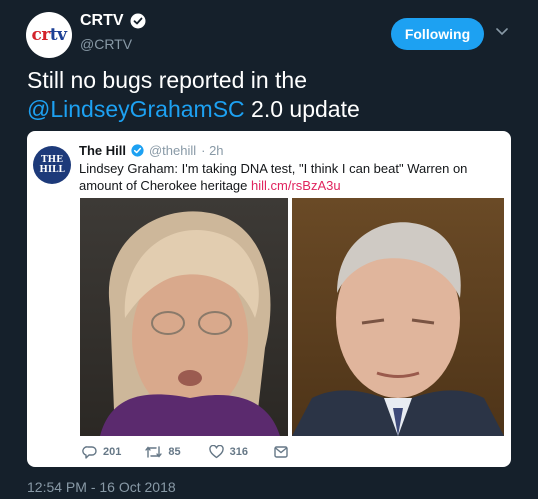 This screenshot has height=499, width=538. What do you see at coordinates (238, 452) in the screenshot?
I see `like-count: 316` at bounding box center [238, 452].